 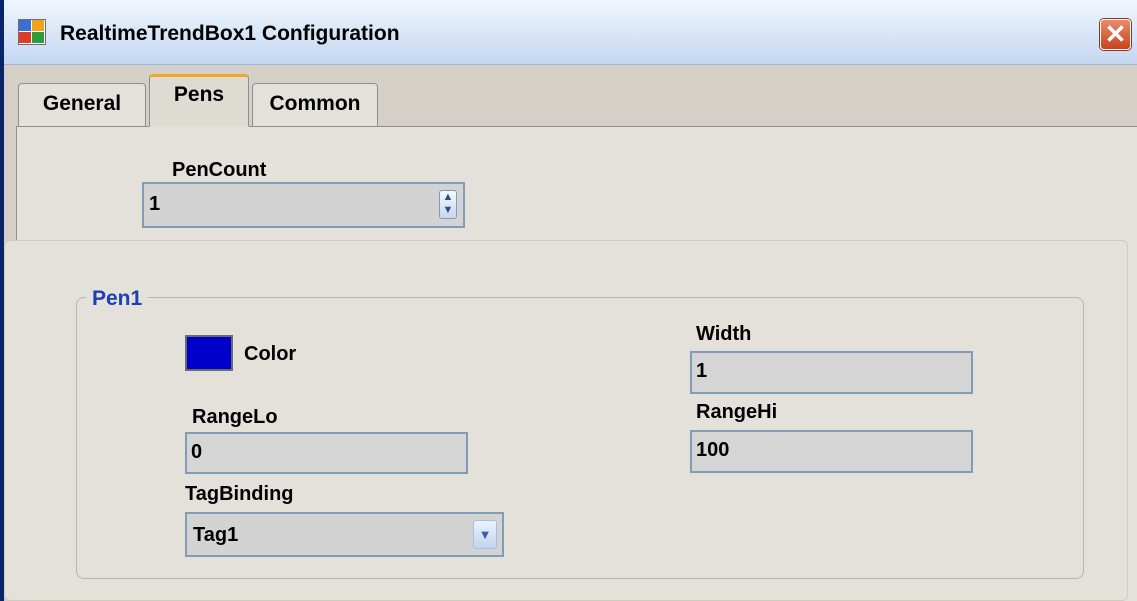 I want to click on window-title: RealtimeTrendBox1 Configuration, so click(x=230, y=33).